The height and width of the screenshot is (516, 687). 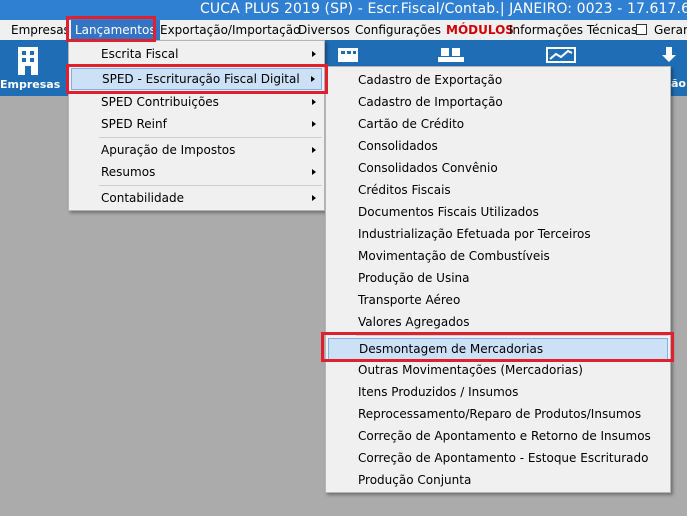 I want to click on submenu-item: Produção Conjunta, so click(x=498, y=480).